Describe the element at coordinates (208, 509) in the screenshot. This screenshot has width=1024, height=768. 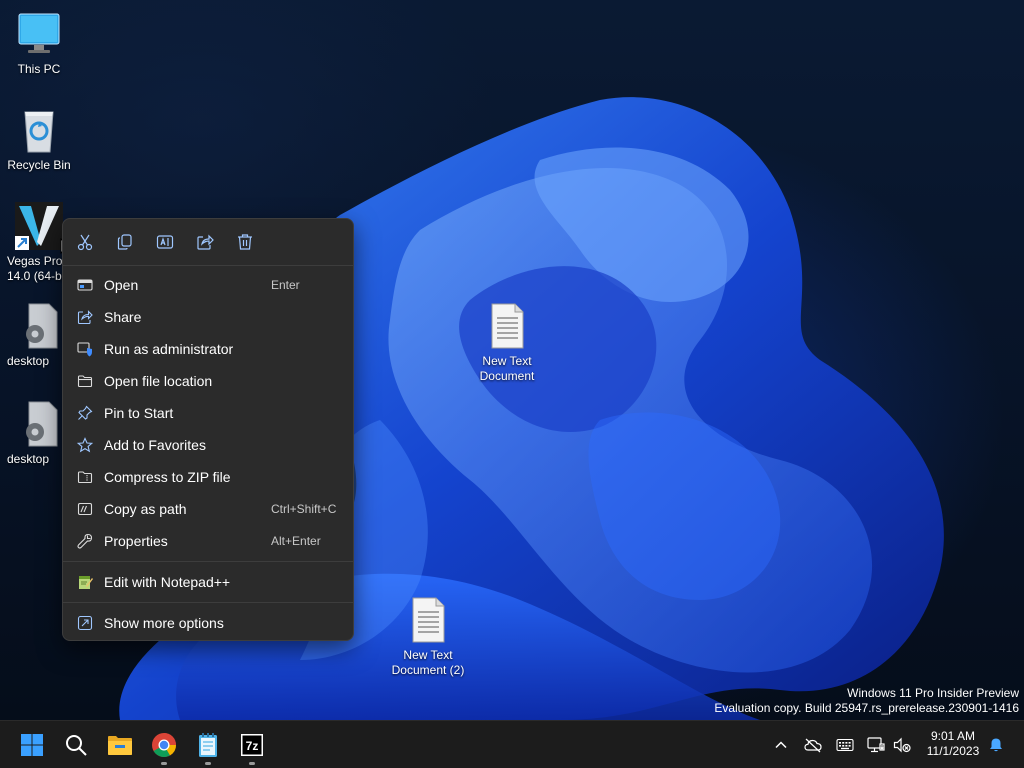
I see `menu-item-copy-as-path: Copy as path Ctrl+Shift+C` at that location.